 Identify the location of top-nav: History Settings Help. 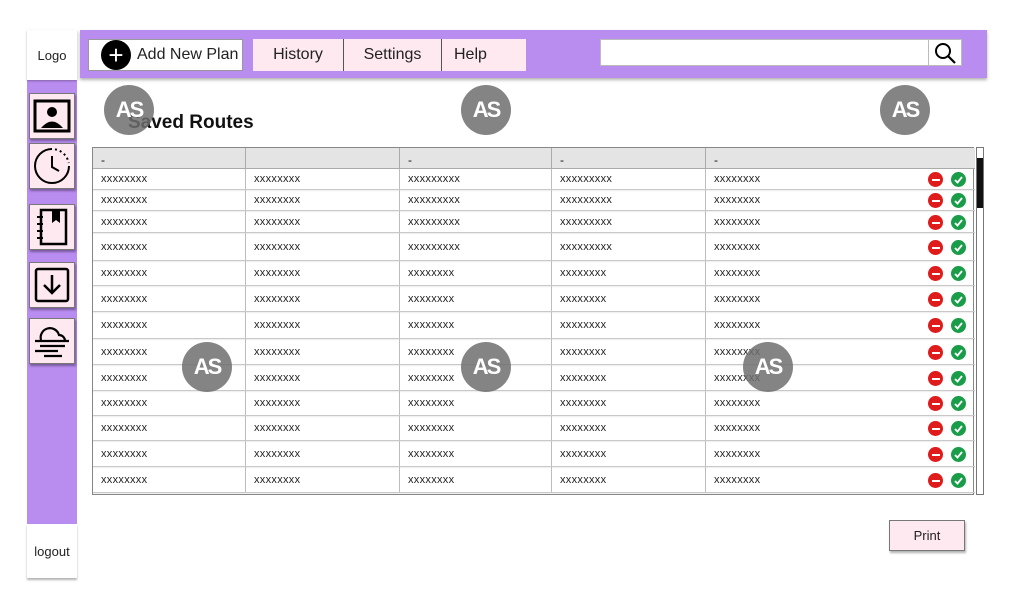
(389, 55).